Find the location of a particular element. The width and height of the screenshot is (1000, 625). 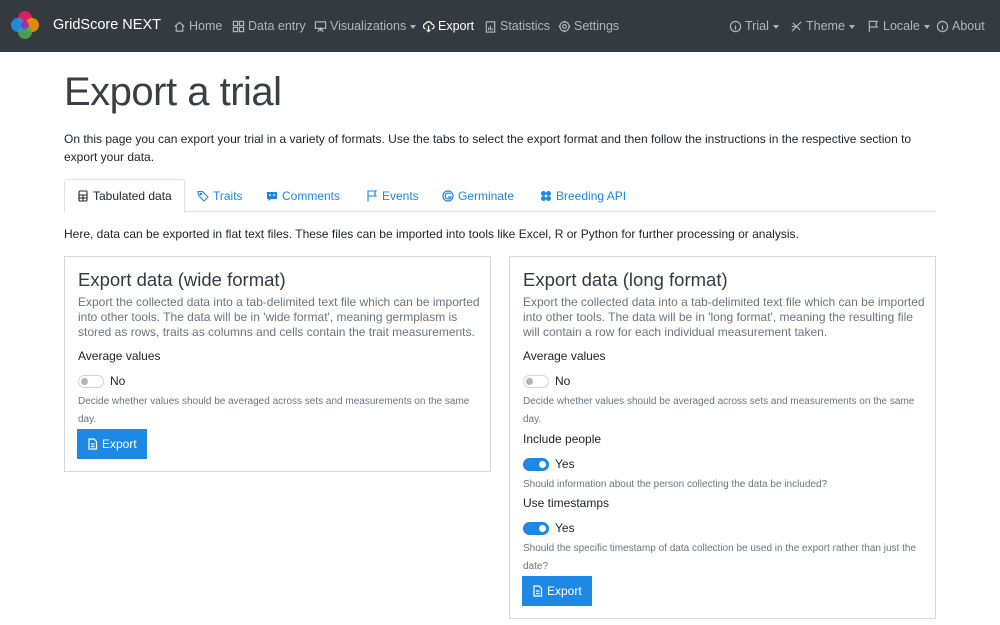

gridscore-logo is located at coordinates (25, 25).